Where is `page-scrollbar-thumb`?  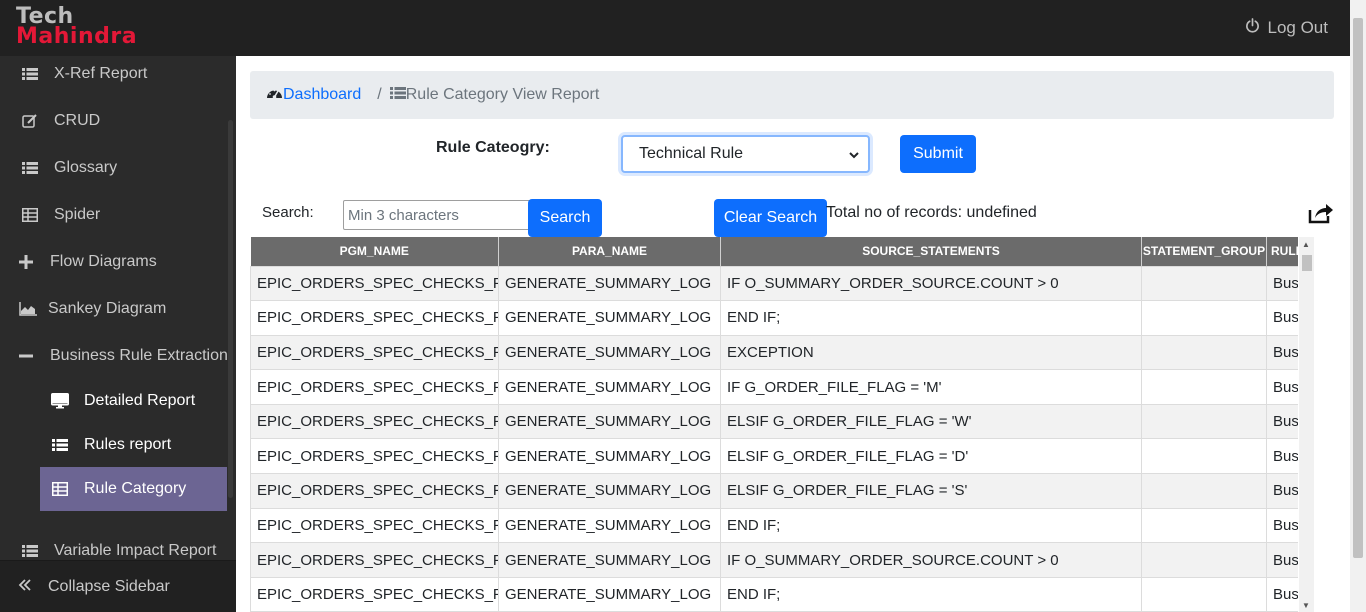
page-scrollbar-thumb is located at coordinates (1358, 288).